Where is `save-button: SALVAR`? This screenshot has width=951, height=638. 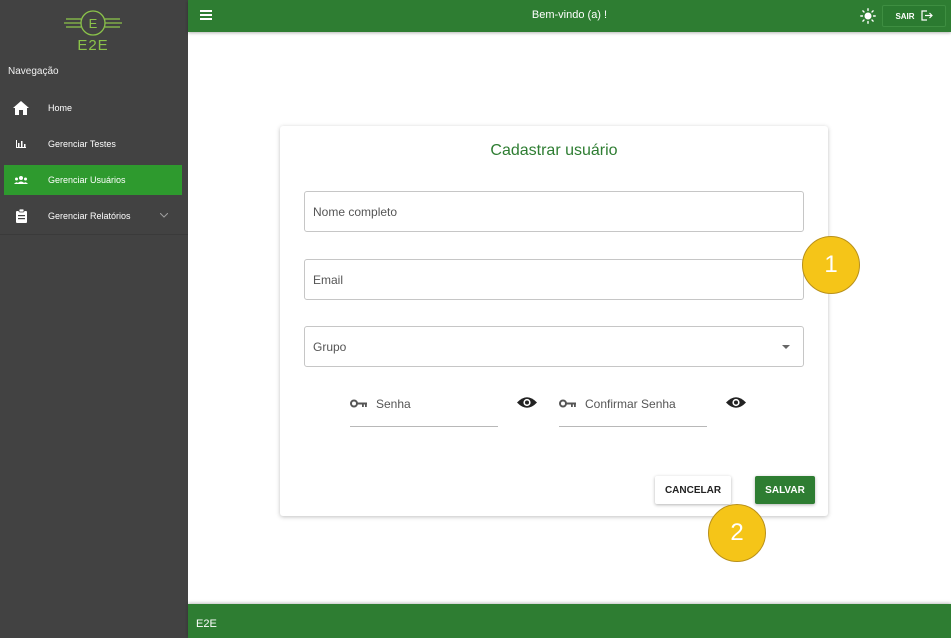 save-button: SALVAR is located at coordinates (785, 490).